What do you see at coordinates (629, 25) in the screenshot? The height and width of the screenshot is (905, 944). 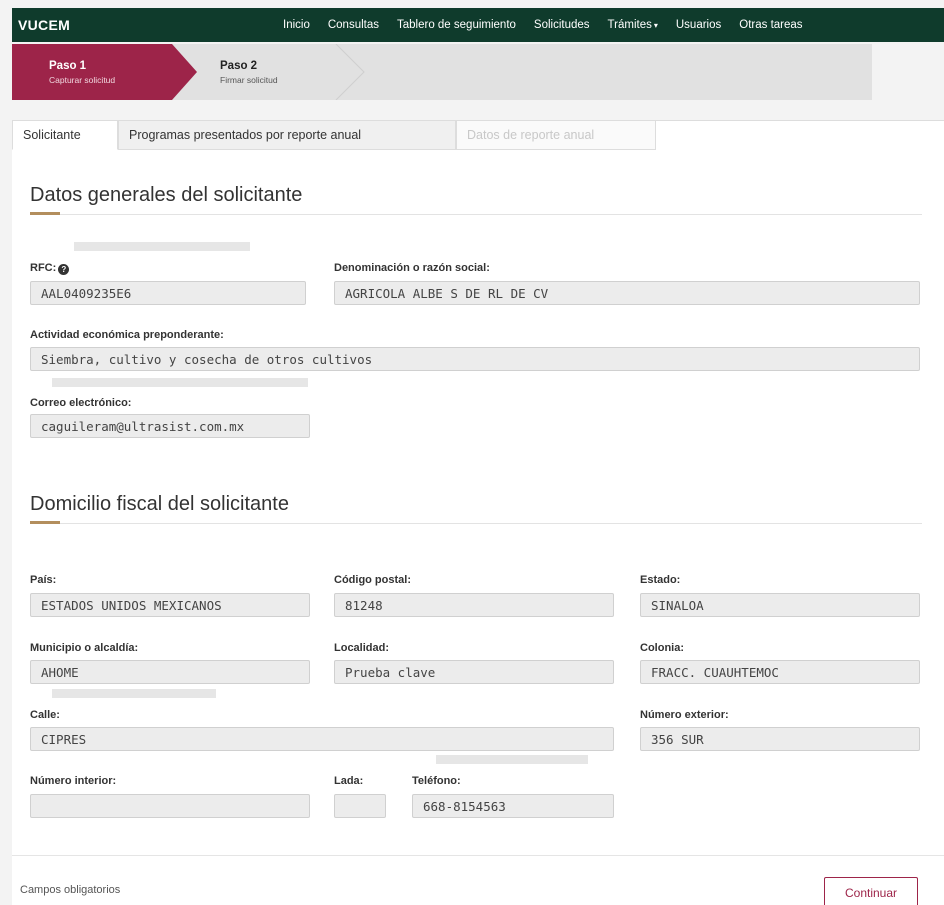 I see `nav-tramites-label: Trámites` at bounding box center [629, 25].